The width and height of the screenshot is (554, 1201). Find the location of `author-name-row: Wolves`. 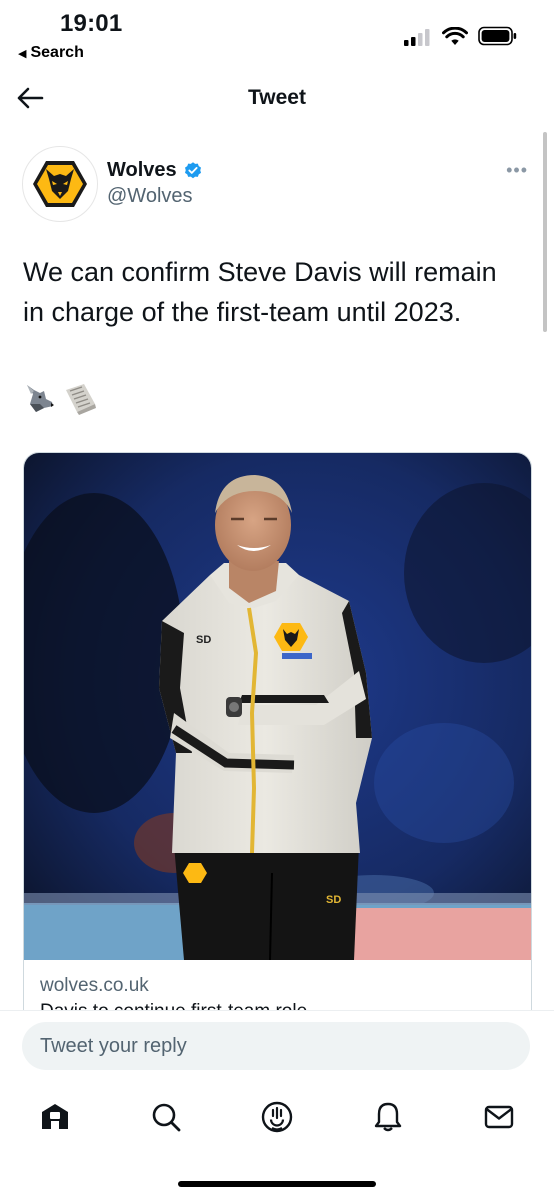

author-name-row: Wolves is located at coordinates (155, 170).